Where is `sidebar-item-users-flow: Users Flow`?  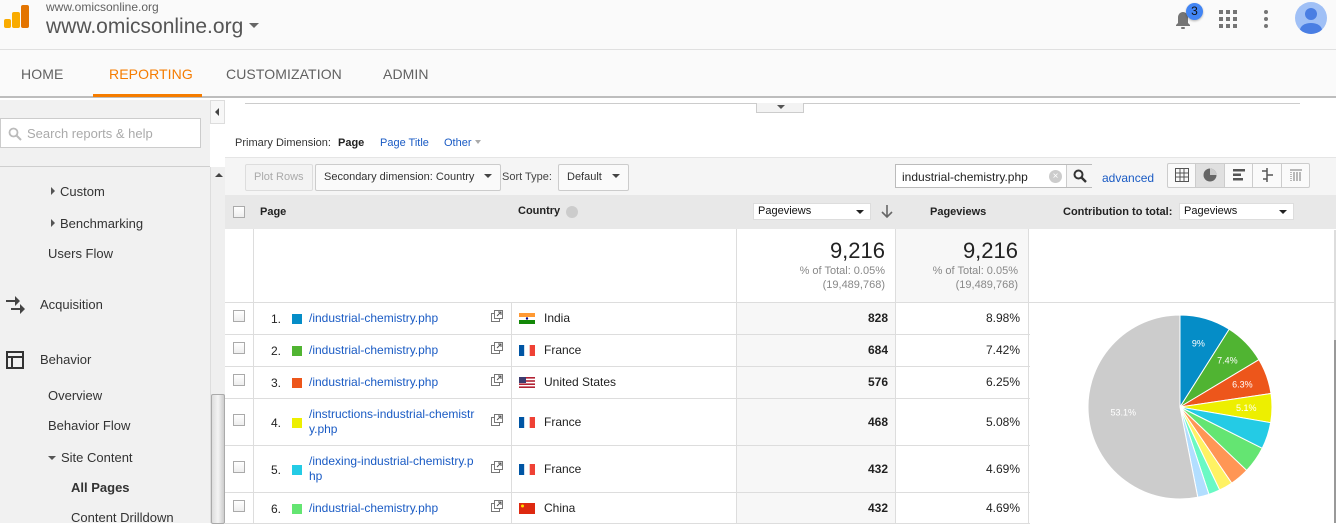
sidebar-item-users-flow: Users Flow is located at coordinates (80, 253).